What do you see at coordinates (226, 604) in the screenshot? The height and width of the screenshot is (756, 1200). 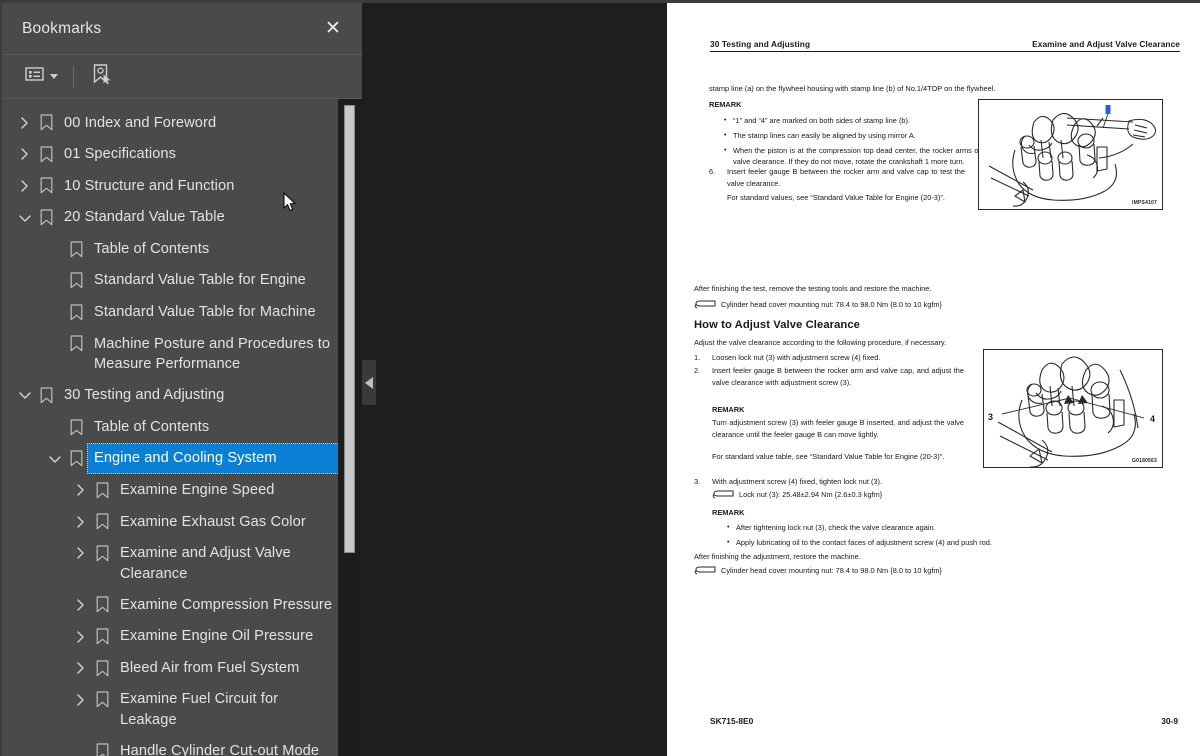 I see `bookmark-item-label: Examine Compression Pressure` at bounding box center [226, 604].